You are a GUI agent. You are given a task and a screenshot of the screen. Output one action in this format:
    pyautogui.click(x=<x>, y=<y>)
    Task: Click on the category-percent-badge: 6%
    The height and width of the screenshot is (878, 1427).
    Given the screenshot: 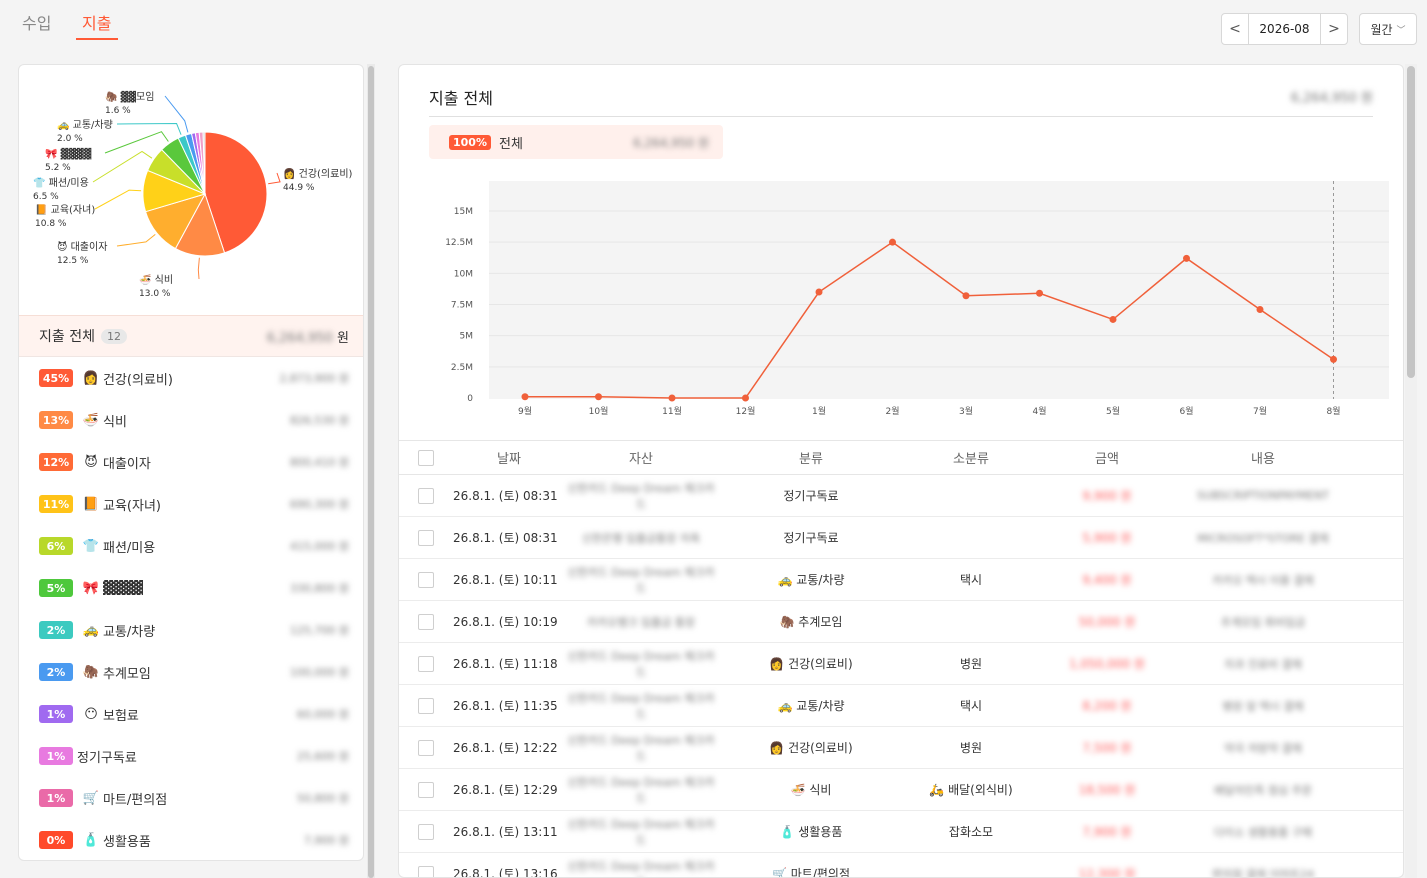 What is the action you would take?
    pyautogui.click(x=56, y=546)
    